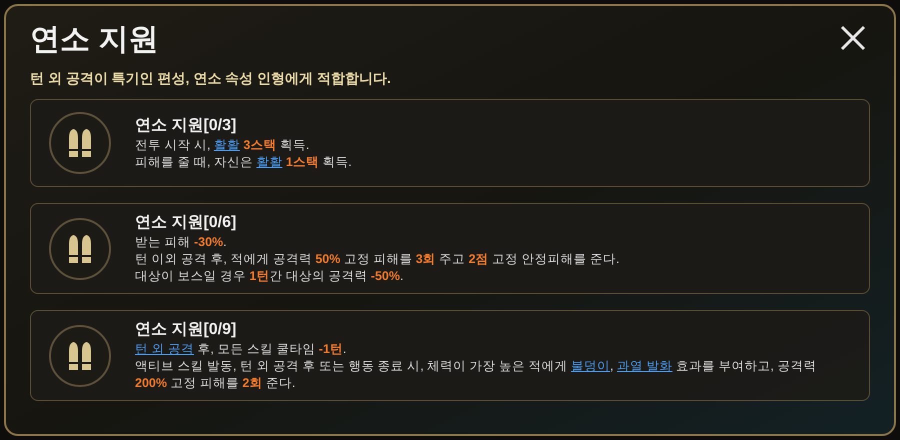  Describe the element at coordinates (243, 162) in the screenshot. I see `effect-description: 피해를 줄 때, 자신은 활활 1스택 획득.` at that location.